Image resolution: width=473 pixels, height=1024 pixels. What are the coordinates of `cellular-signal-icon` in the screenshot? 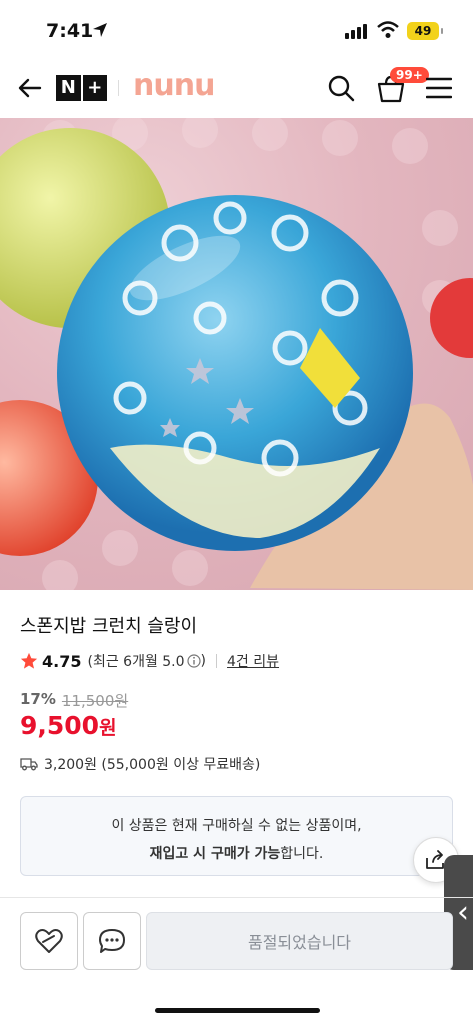 It's located at (356, 31).